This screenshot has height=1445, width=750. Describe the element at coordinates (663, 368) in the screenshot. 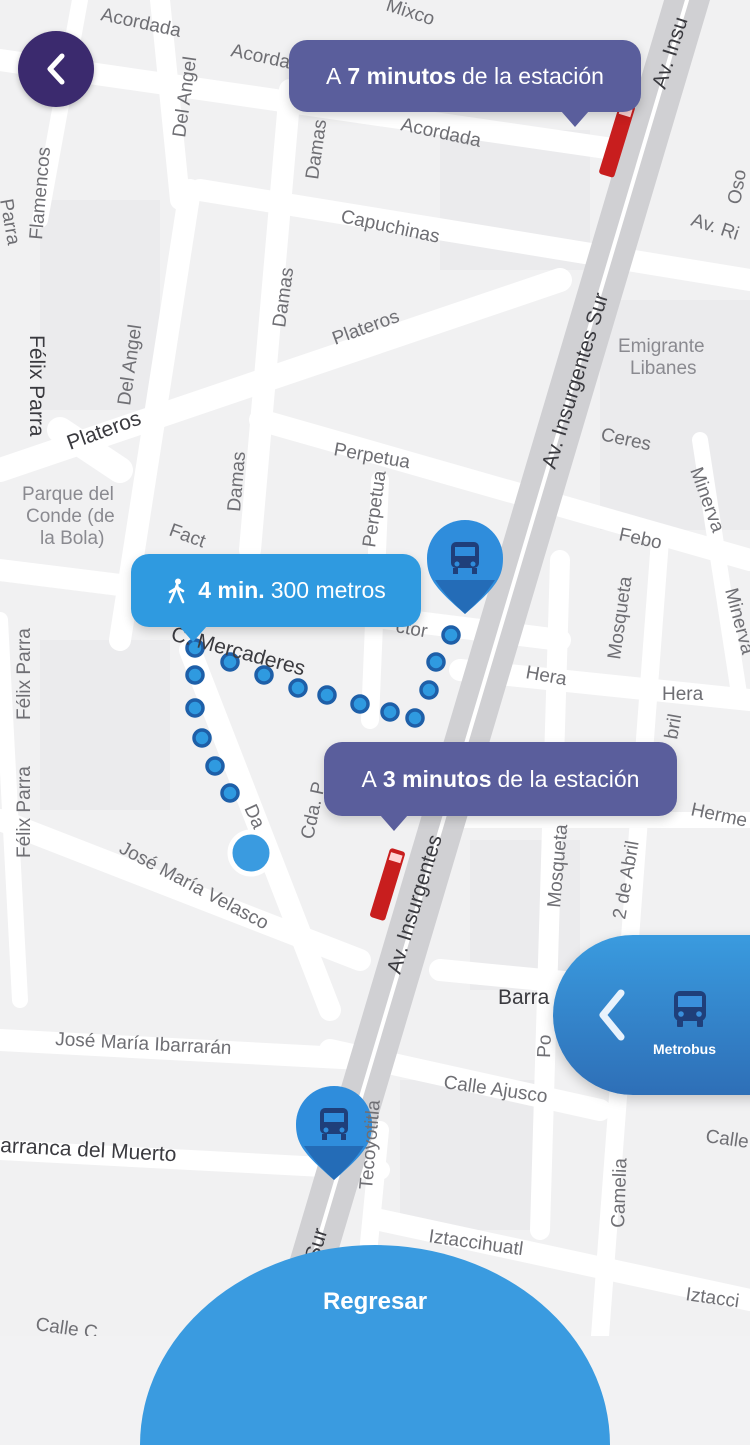

I see `place-label: Libanes` at that location.